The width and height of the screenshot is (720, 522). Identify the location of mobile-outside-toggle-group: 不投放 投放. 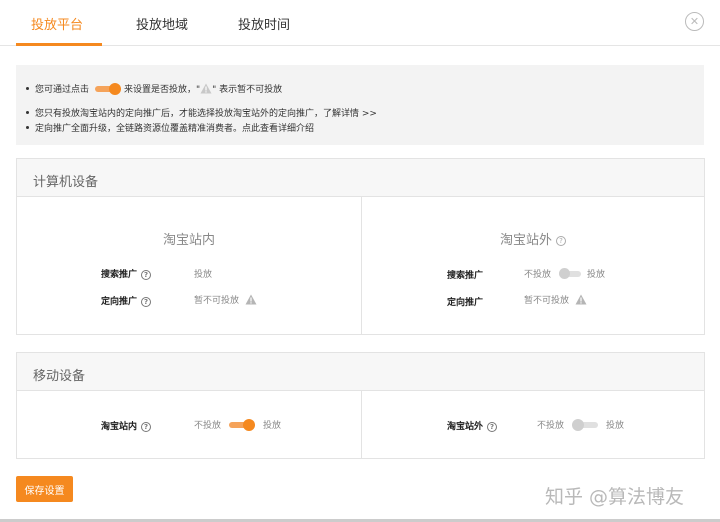
(580, 424).